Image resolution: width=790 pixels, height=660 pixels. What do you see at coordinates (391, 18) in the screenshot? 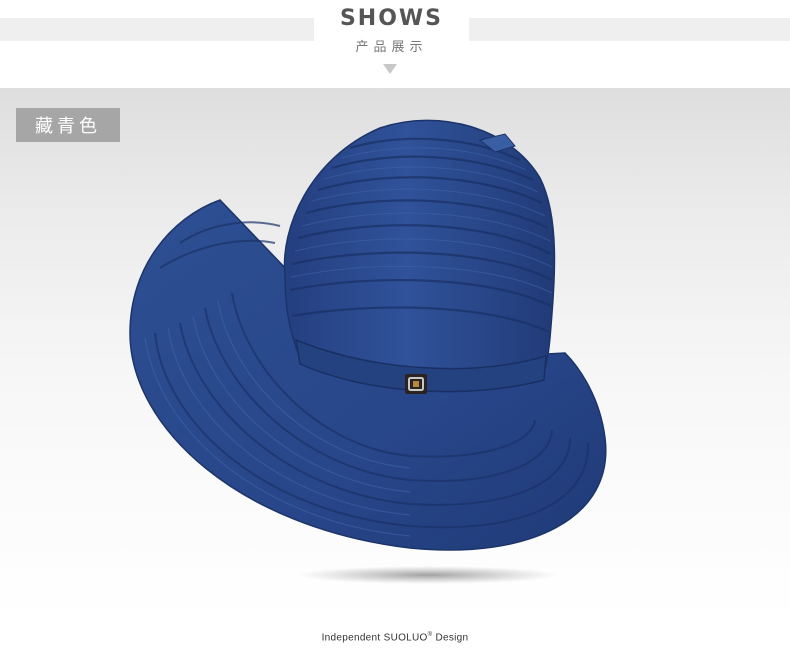
I see `section-title: SHOWS` at bounding box center [391, 18].